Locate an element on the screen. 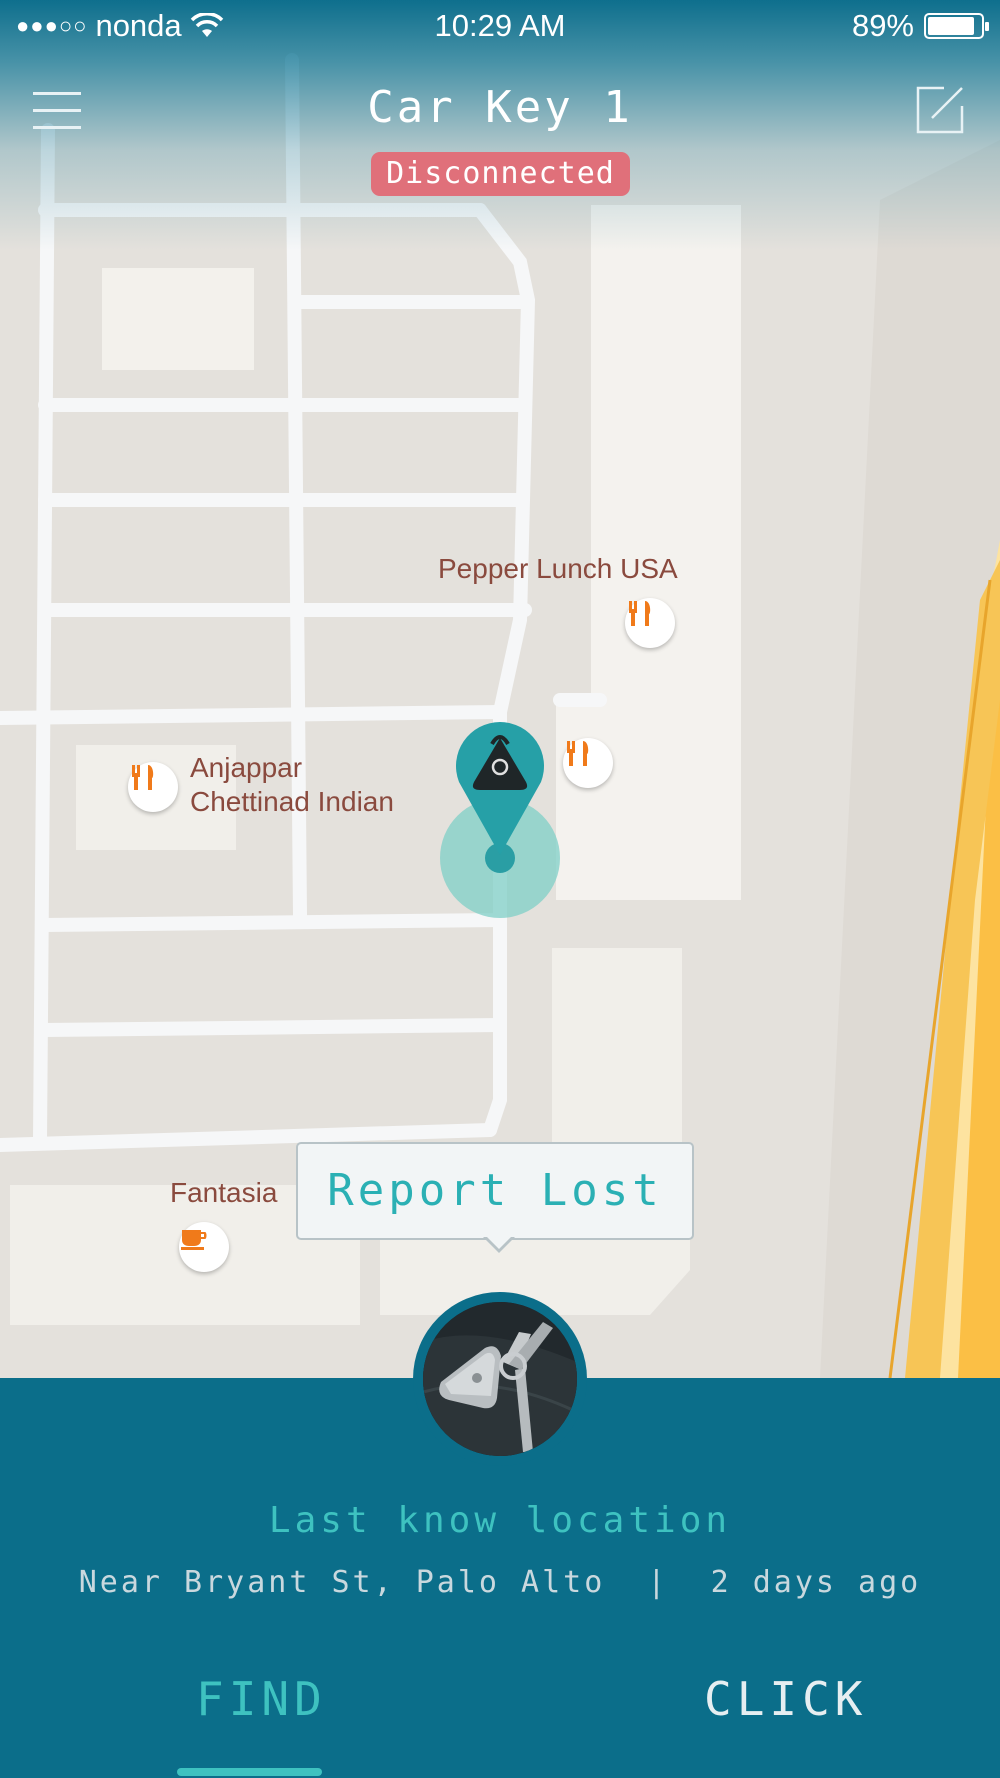 The width and height of the screenshot is (1000, 1778). battery-fill is located at coordinates (951, 26).